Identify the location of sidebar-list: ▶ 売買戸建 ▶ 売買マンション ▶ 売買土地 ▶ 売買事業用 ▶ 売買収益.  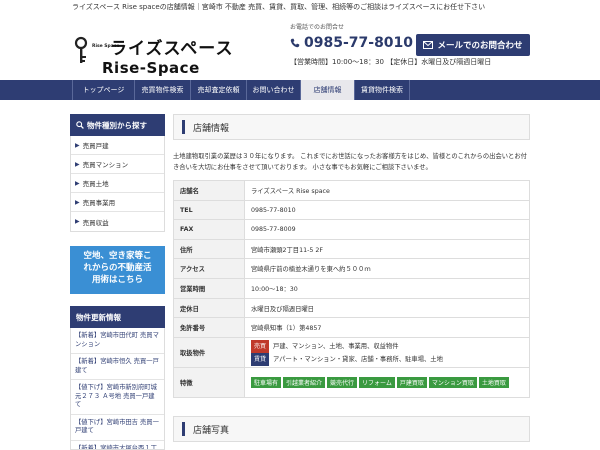
(117, 184).